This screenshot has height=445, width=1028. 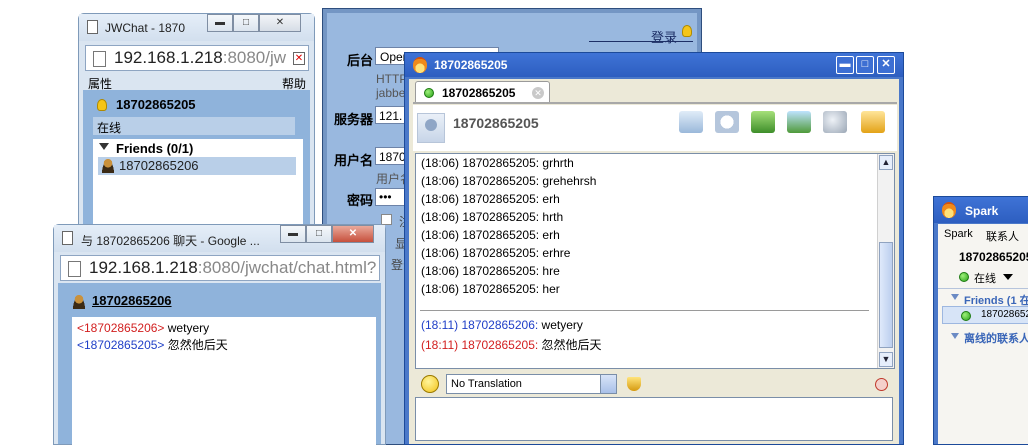 What do you see at coordinates (122, 328) in the screenshot?
I see `message-sender: <18702865206>` at bounding box center [122, 328].